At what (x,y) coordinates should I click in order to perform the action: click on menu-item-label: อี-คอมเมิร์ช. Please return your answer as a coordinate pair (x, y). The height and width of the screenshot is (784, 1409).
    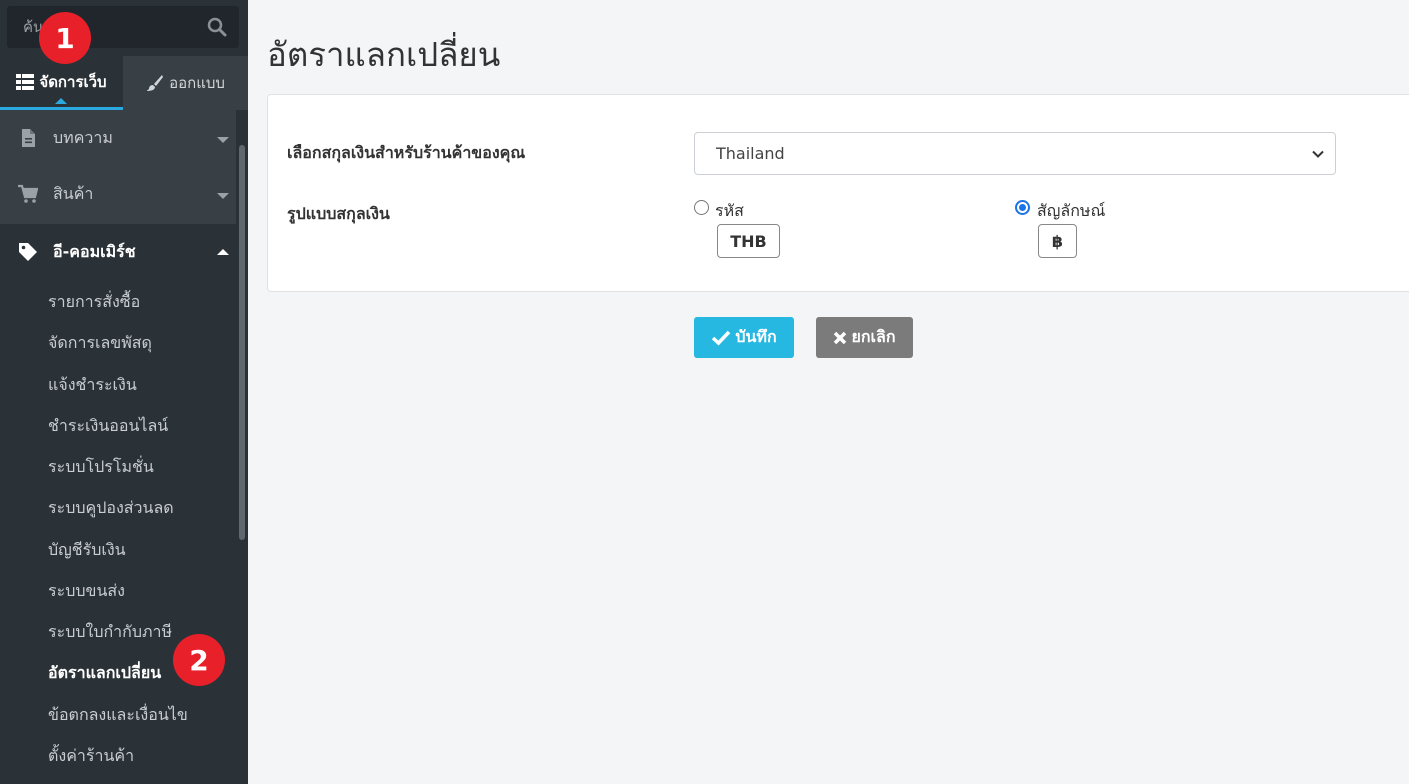
    Looking at the image, I should click on (94, 251).